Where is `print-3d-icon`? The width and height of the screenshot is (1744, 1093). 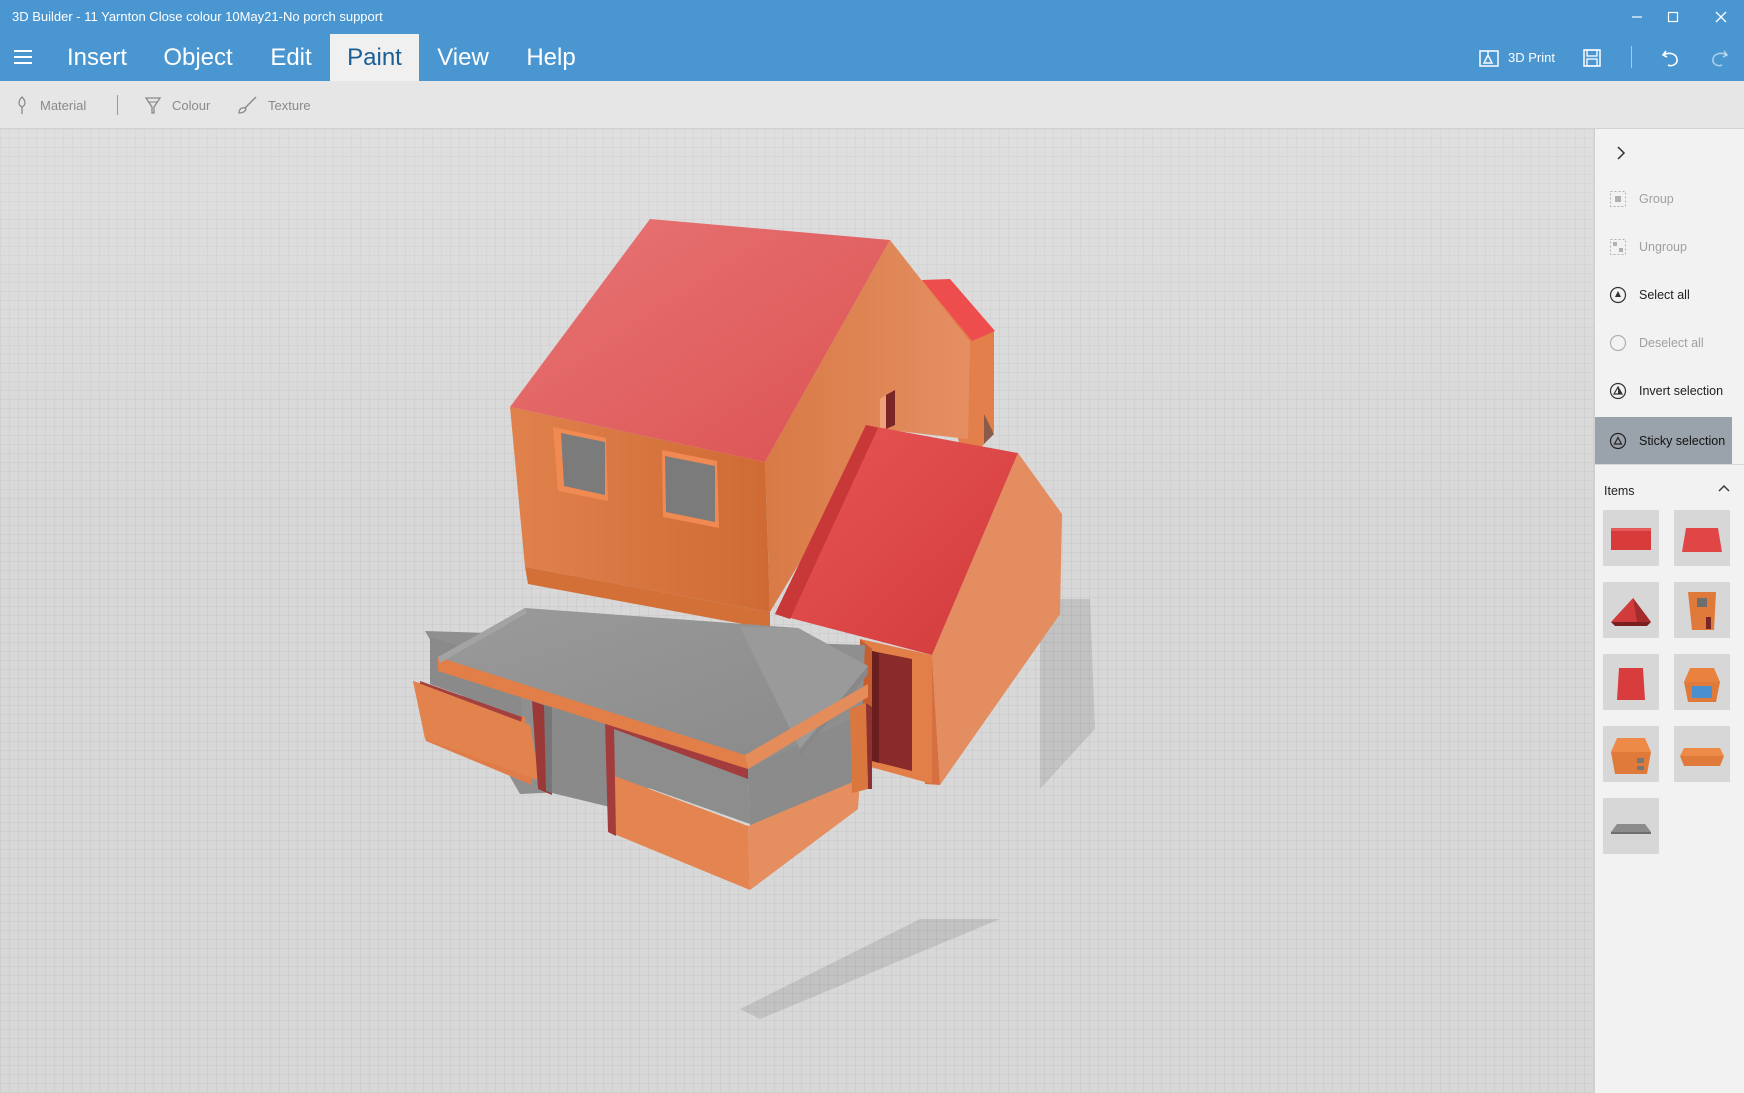
print-3d-icon is located at coordinates (1489, 58).